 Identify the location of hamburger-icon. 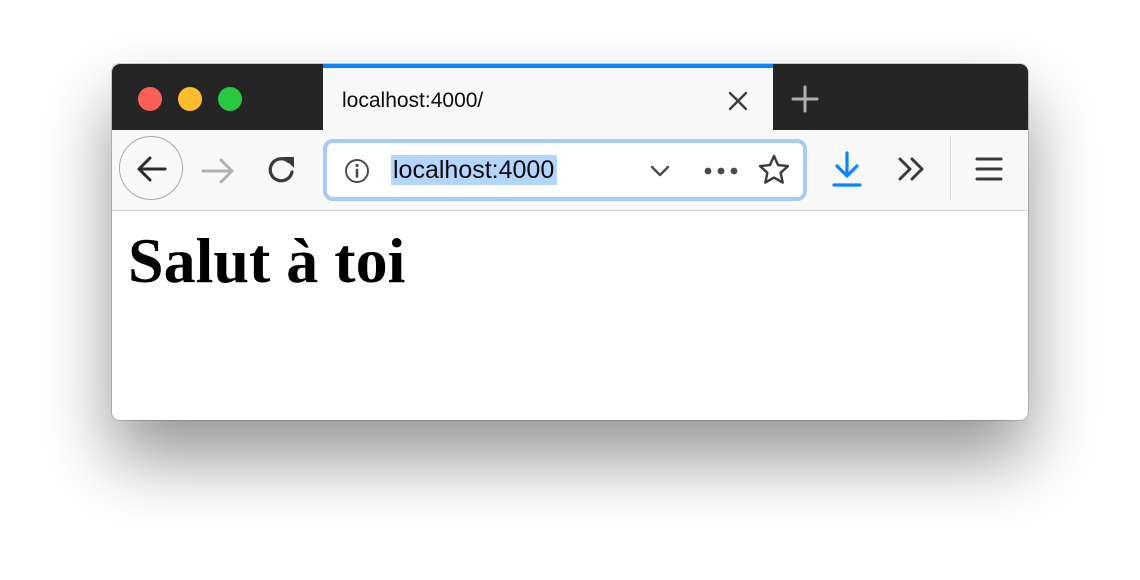
(989, 169).